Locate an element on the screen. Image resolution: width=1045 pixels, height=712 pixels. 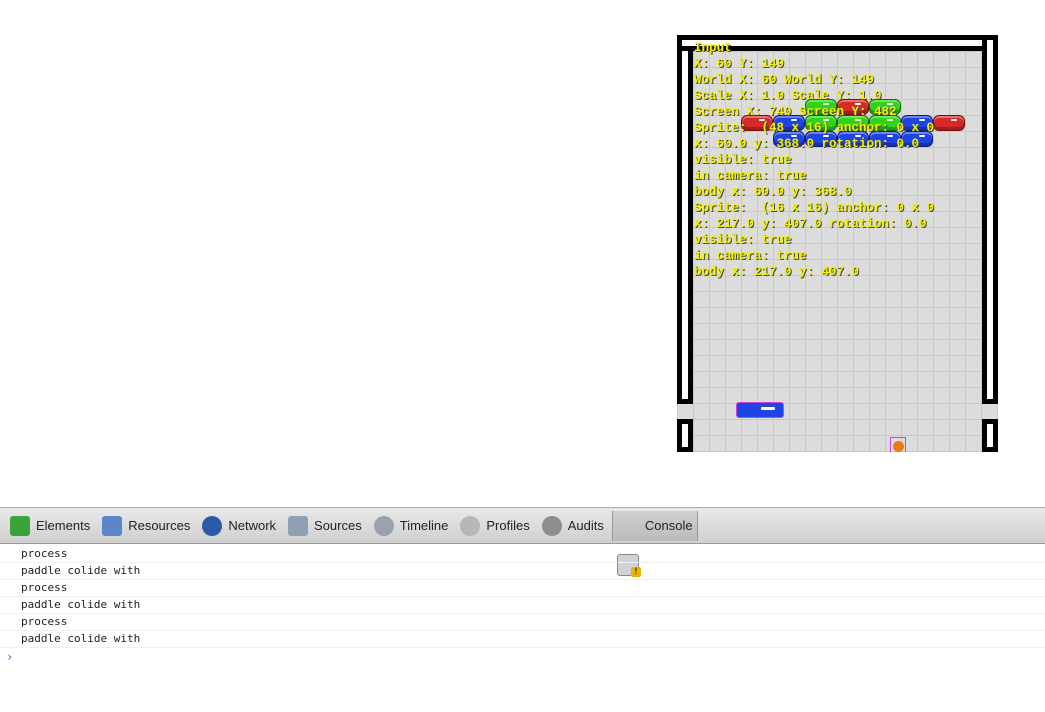
debug-line: Scale X: 1.0 Scale Y: 1.0 is located at coordinates (788, 96).